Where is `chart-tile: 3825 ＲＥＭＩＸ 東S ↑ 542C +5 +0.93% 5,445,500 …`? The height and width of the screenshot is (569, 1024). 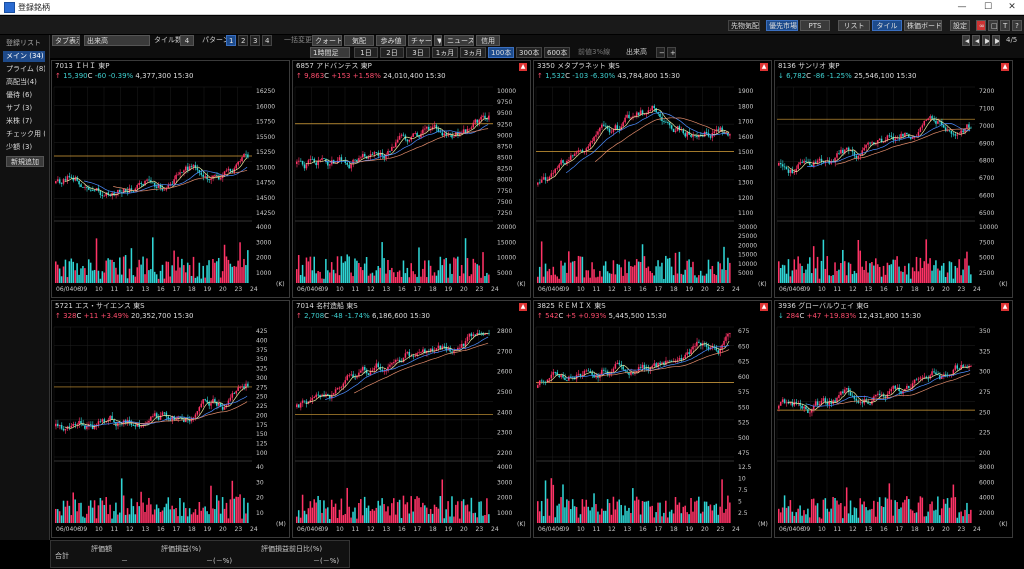 chart-tile: 3825 ＲＥＭＩＸ 東S ↑ 542C +5 +0.93% 5,445,500 … is located at coordinates (652, 419).